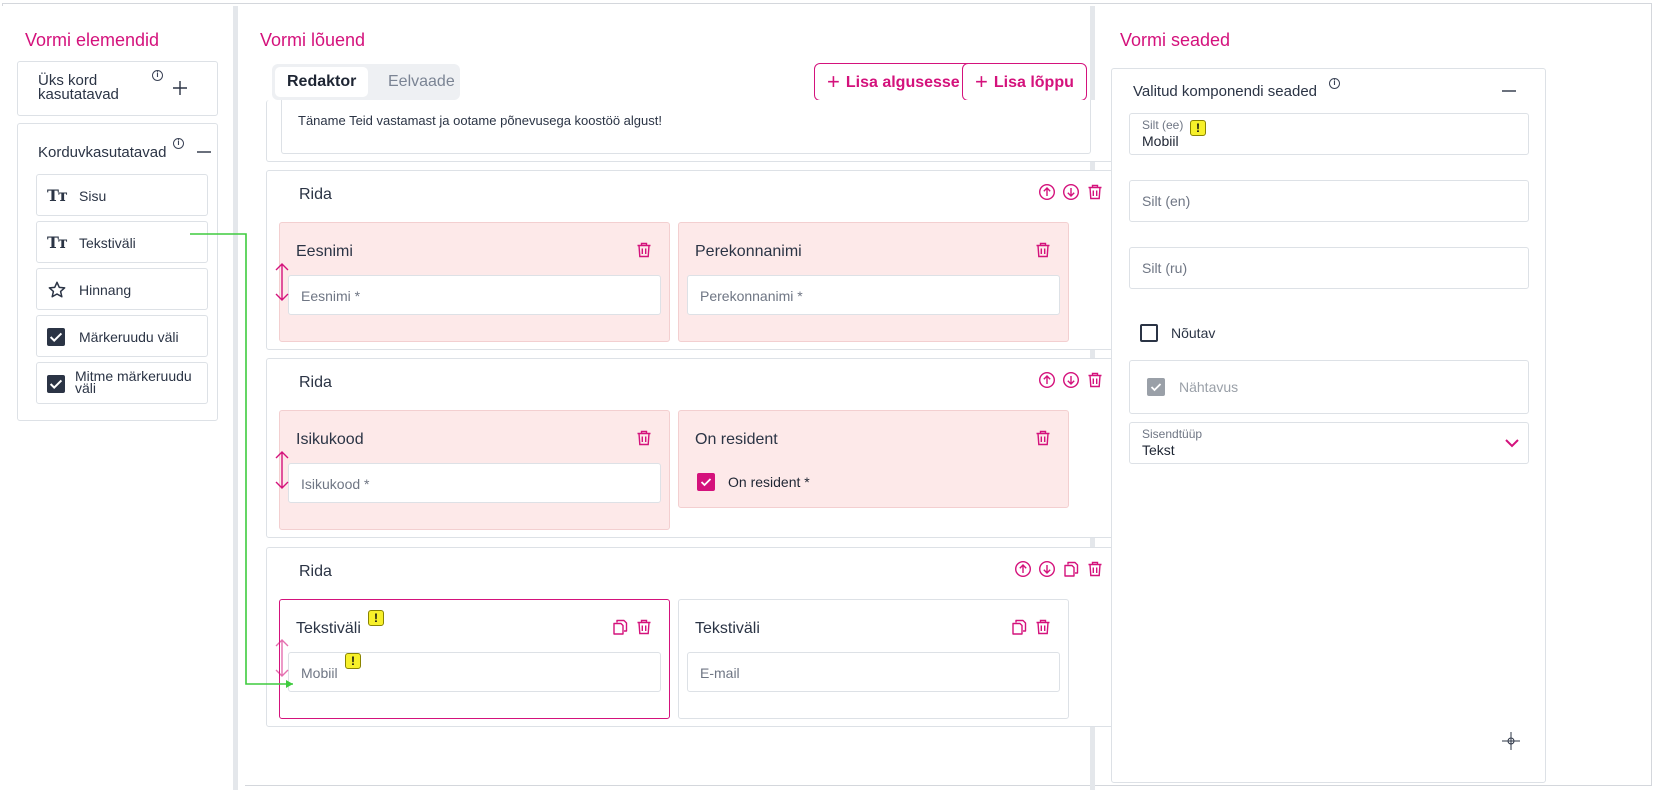 The width and height of the screenshot is (1655, 790). Describe the element at coordinates (122, 383) in the screenshot. I see `palette-item-mitme-markeruudu: Mitme märkeruudu väli` at that location.